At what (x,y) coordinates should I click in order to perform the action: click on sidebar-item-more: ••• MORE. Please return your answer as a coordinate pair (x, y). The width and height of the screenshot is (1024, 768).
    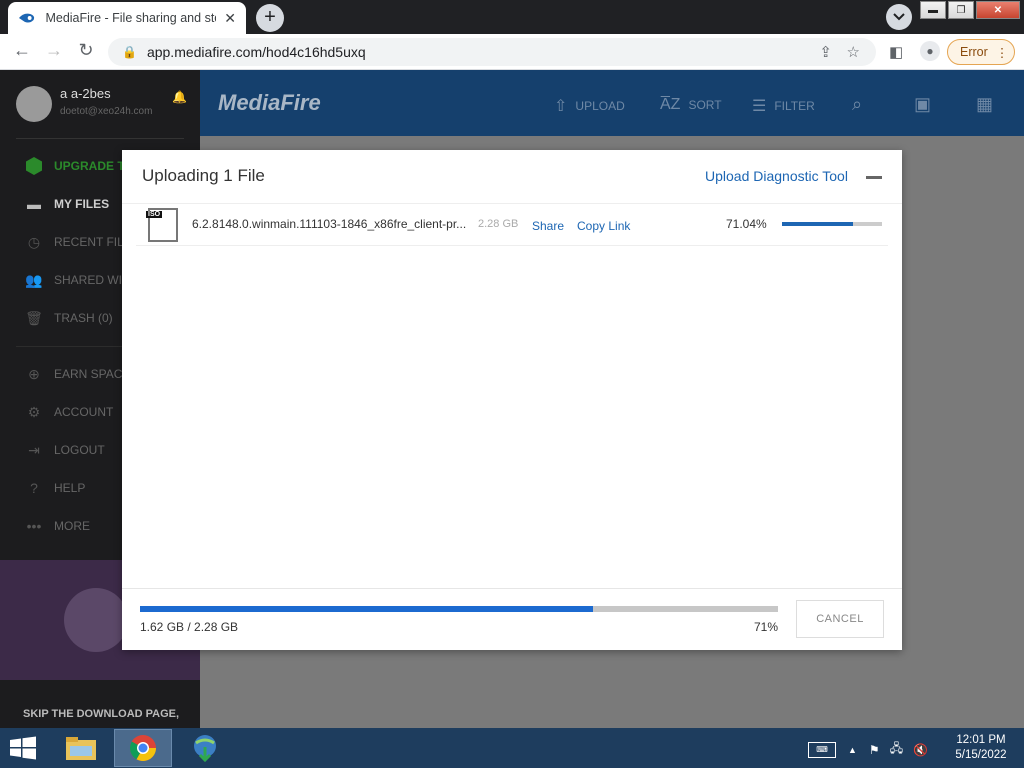
    Looking at the image, I should click on (57, 526).